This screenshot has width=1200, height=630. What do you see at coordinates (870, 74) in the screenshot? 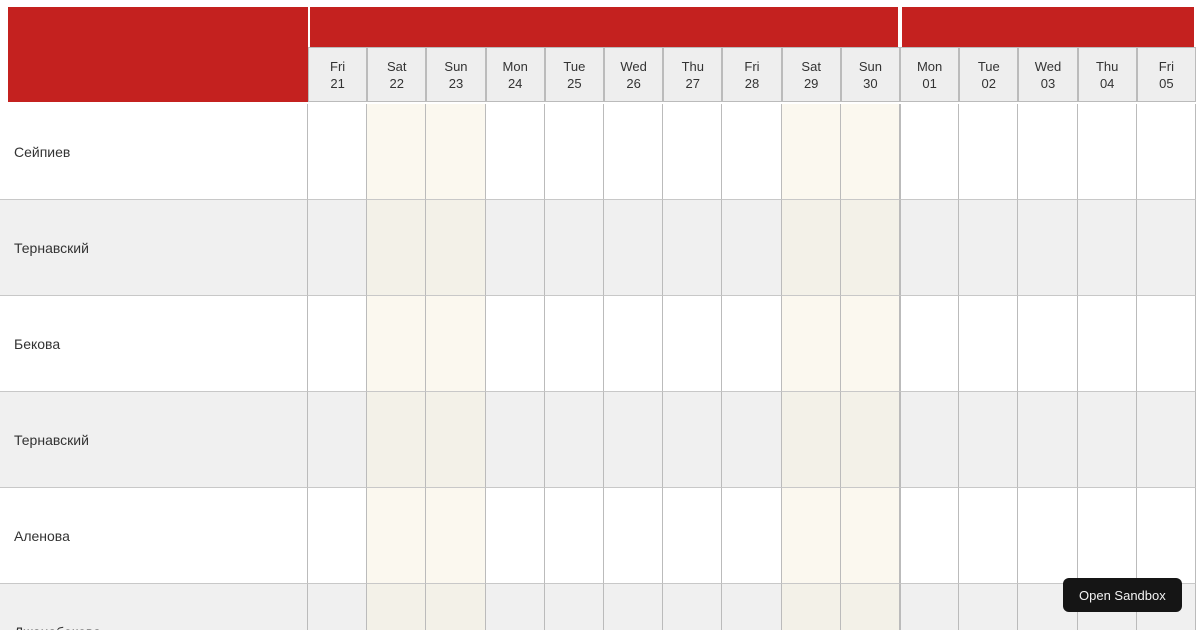
I see `day-header-sun-30: Sun 30` at bounding box center [870, 74].